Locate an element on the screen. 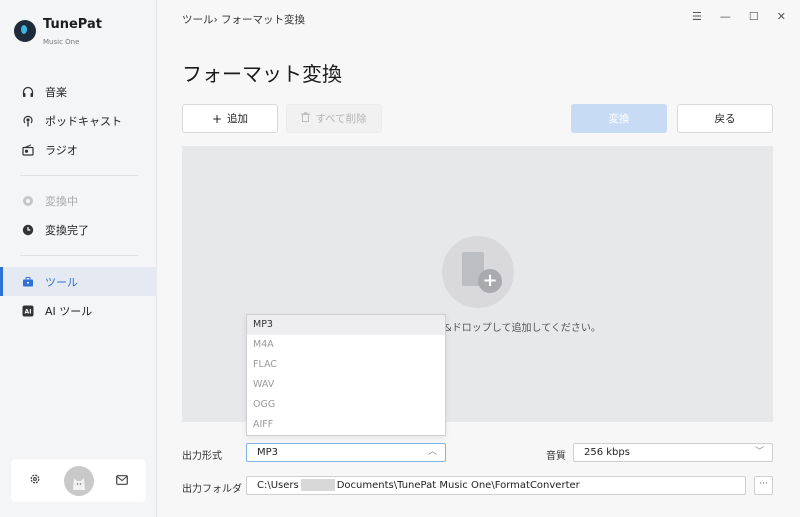 This screenshot has width=800, height=517. add-button: + 追加 is located at coordinates (230, 118).